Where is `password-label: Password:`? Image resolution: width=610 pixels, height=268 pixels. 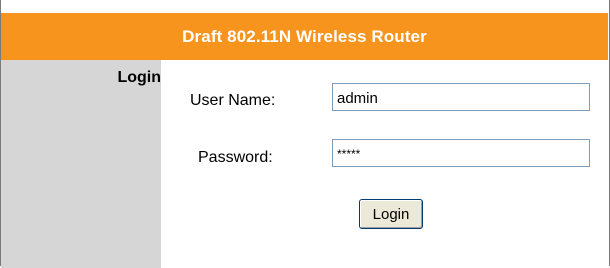
password-label: Password: is located at coordinates (235, 157).